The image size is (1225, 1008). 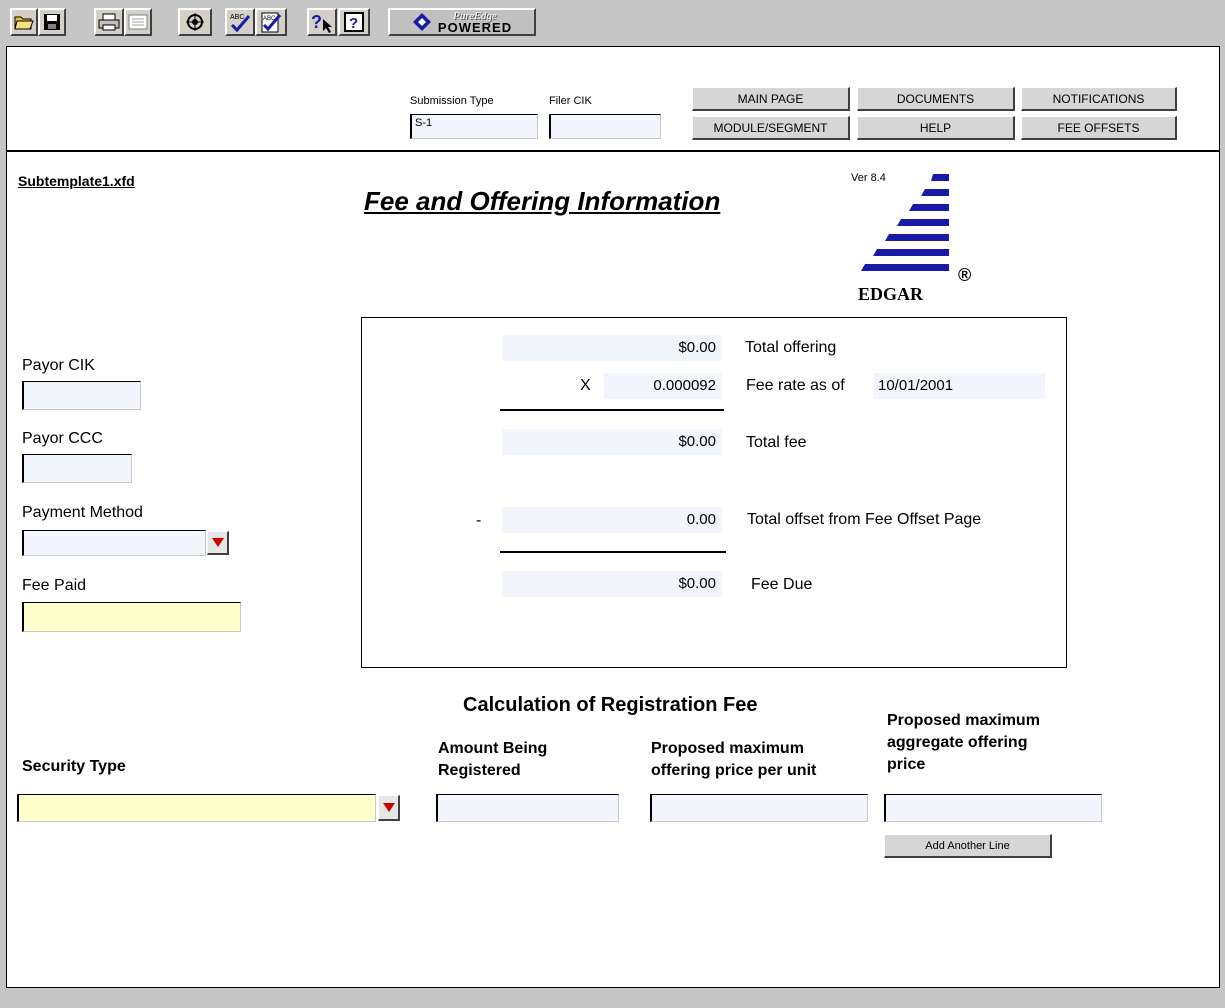 I want to click on page-title: Fee and Offering Information, so click(x=542, y=201).